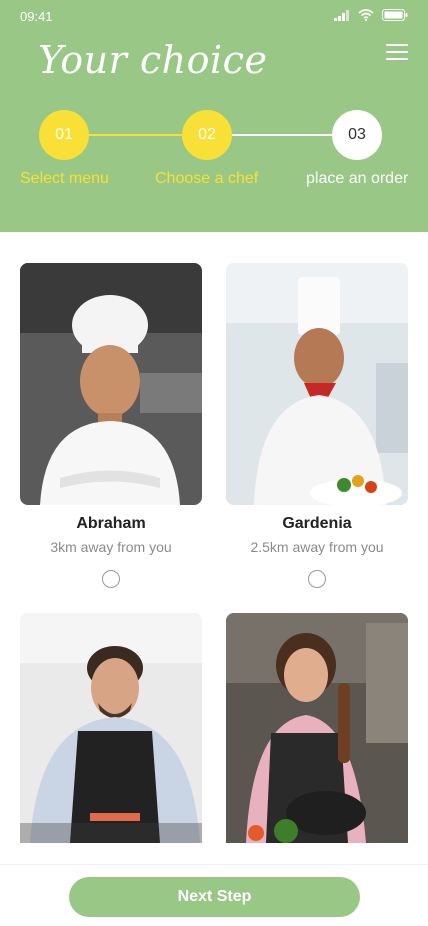  I want to click on page-title: Your choice, so click(153, 60).